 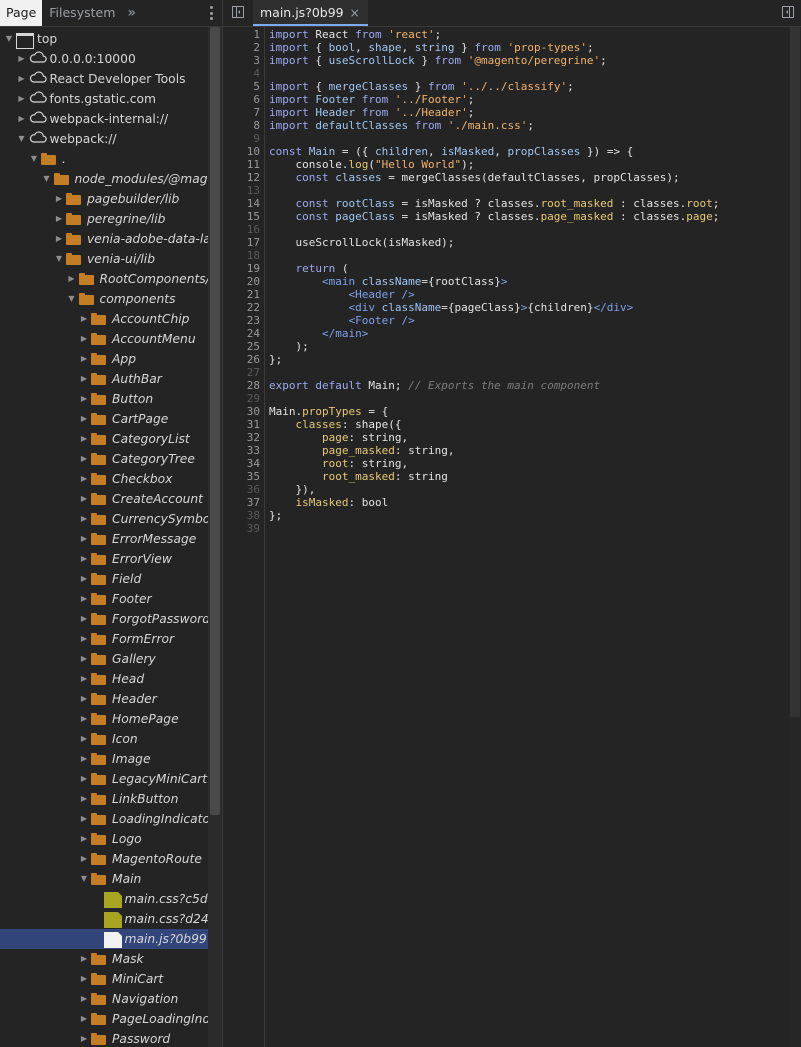 I want to click on tree-item: ▶ venia-adobe-data-layer, so click(x=104, y=239).